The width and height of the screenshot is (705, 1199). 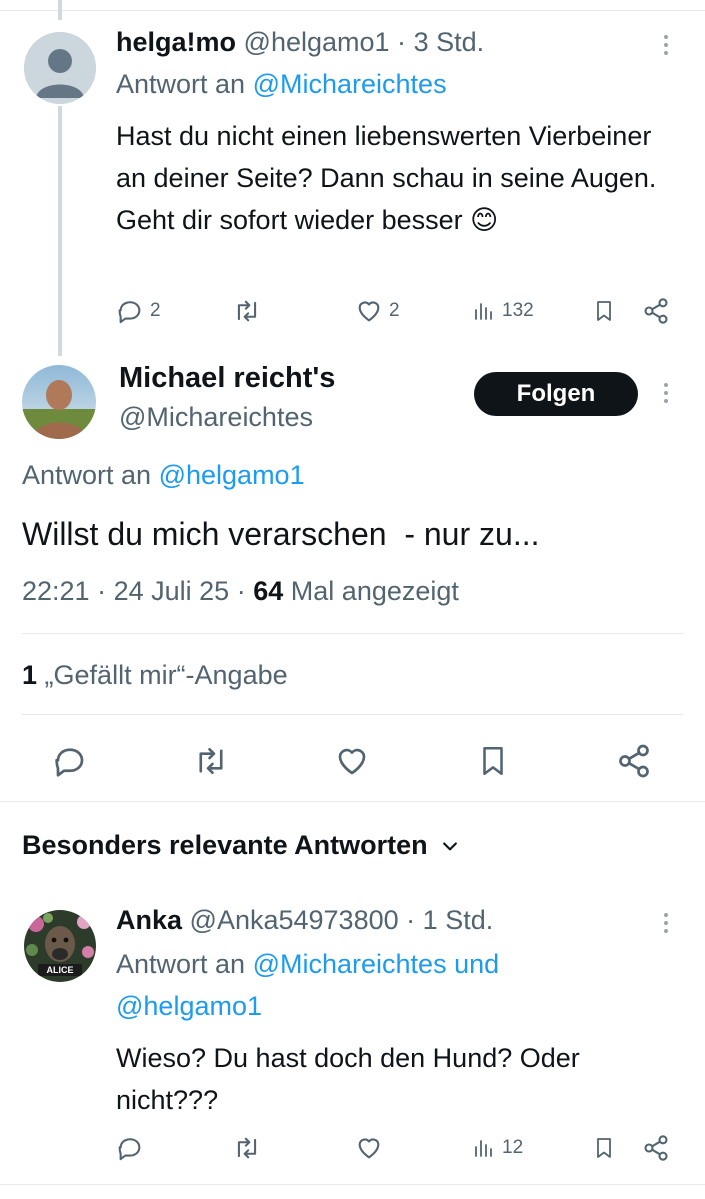 I want to click on reply-context: Antwort an @Michareichtes und, so click(x=307, y=964).